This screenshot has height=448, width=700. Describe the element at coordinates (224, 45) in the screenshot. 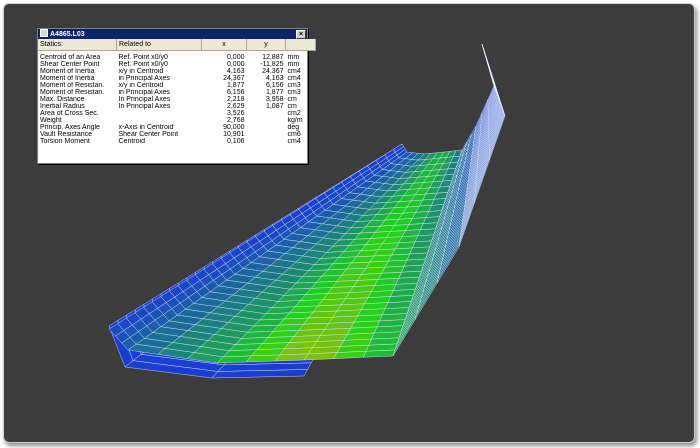

I see `header-x: x` at that location.